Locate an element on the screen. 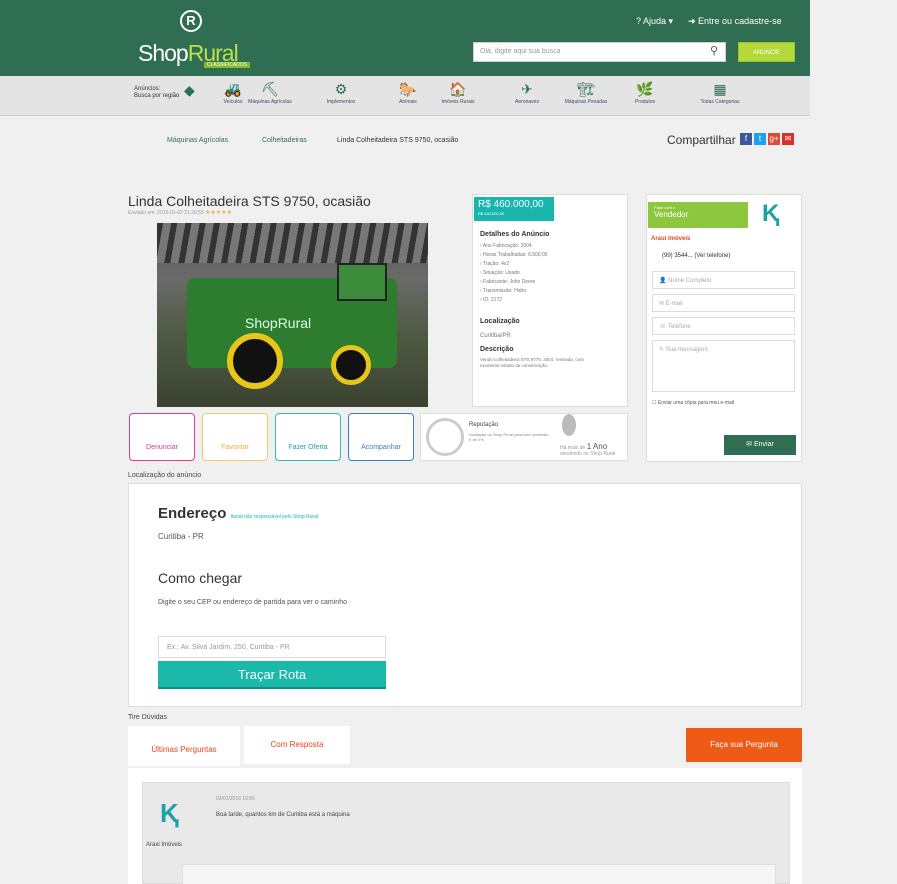 Image resolution: width=897 pixels, height=884 pixels. directions-heading: Como chegar is located at coordinates (200, 578).